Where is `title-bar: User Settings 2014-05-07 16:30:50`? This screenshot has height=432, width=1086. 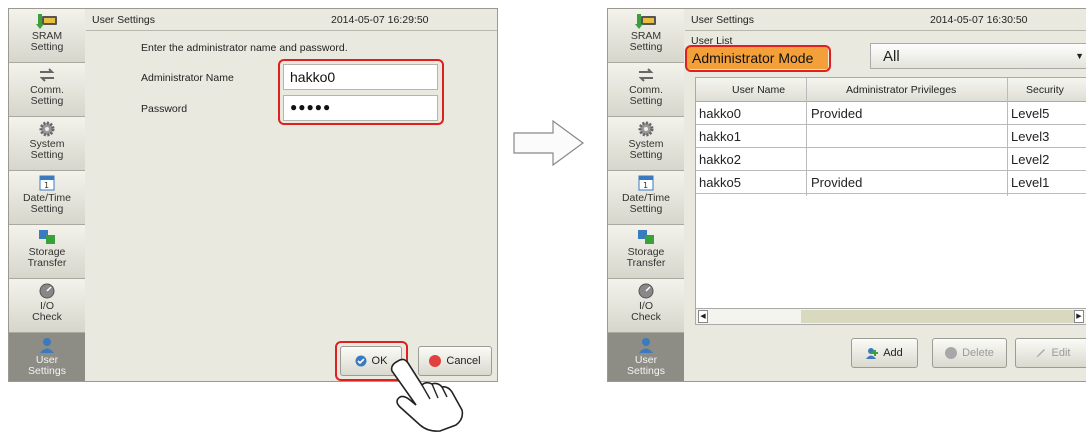
title-bar: User Settings 2014-05-07 16:30:50 is located at coordinates (885, 20).